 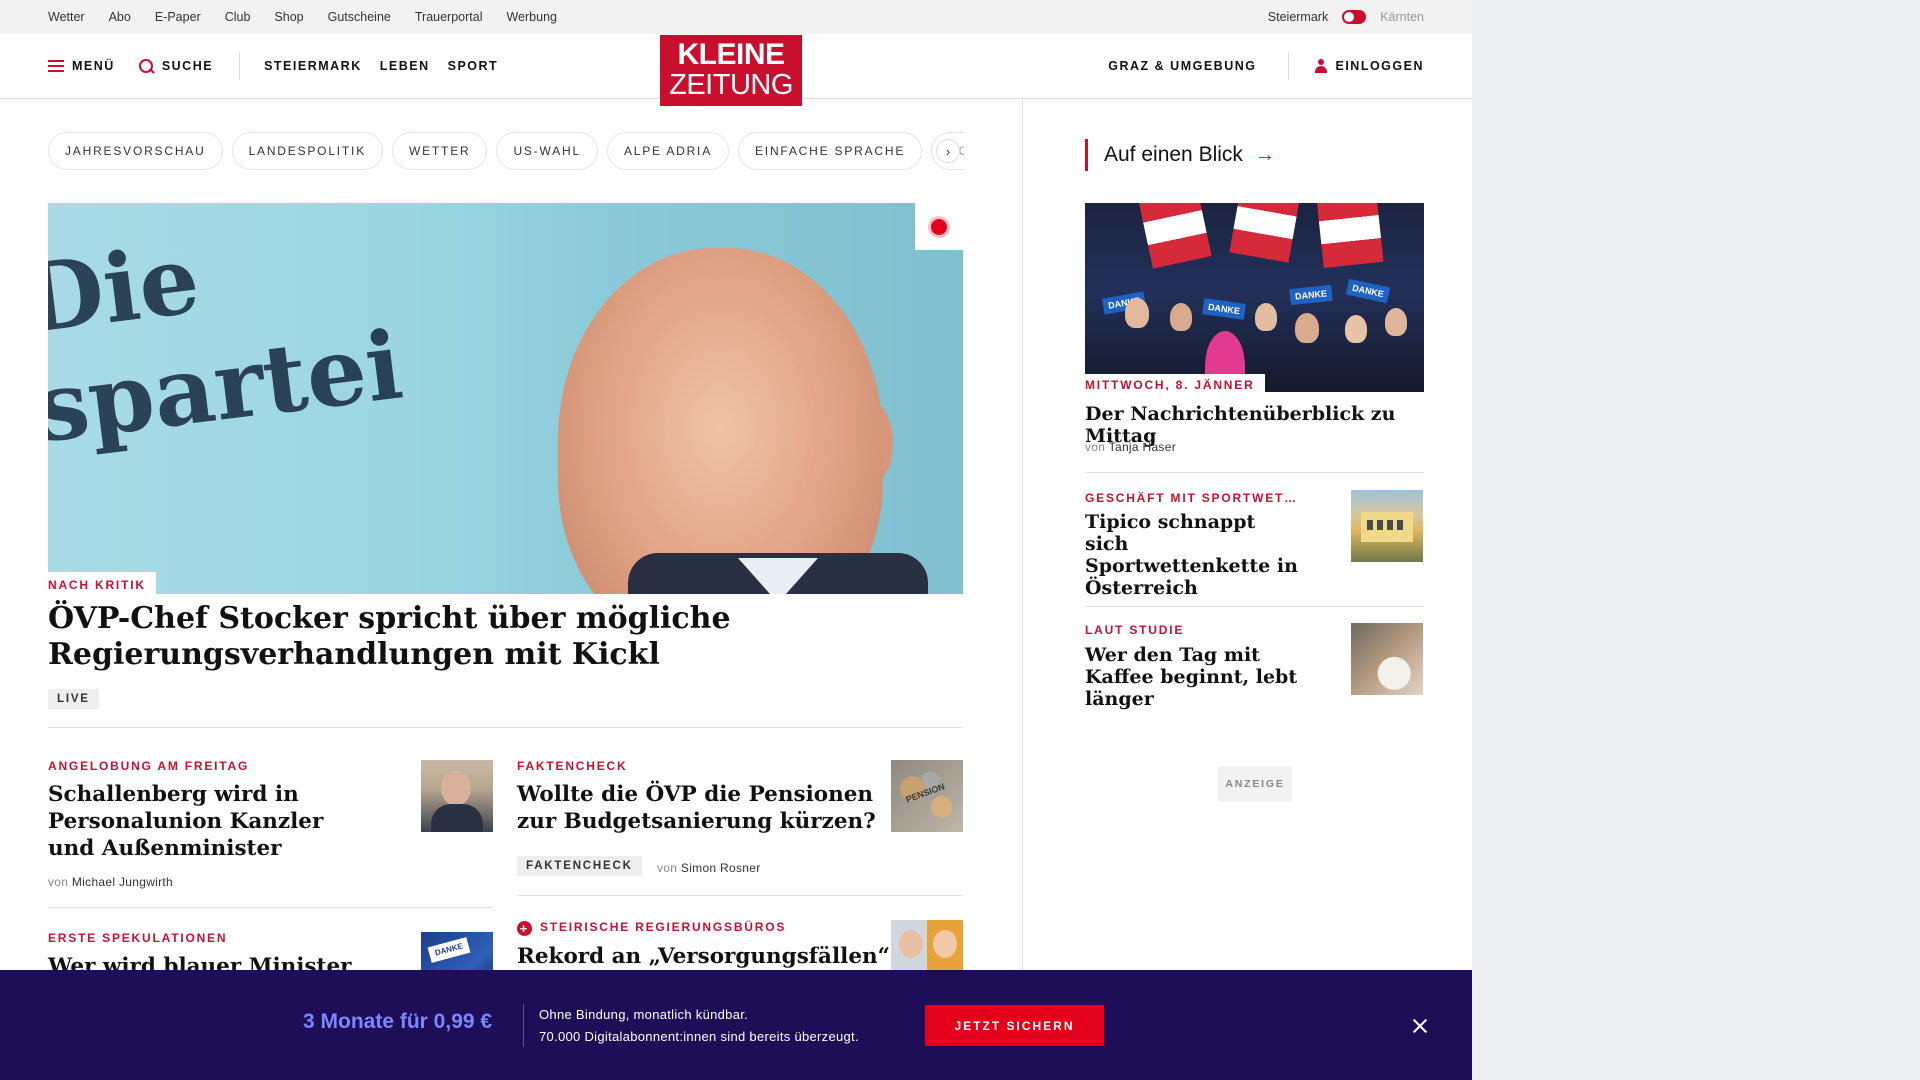 I want to click on login-button: EINLOGGEN, so click(x=1369, y=66).